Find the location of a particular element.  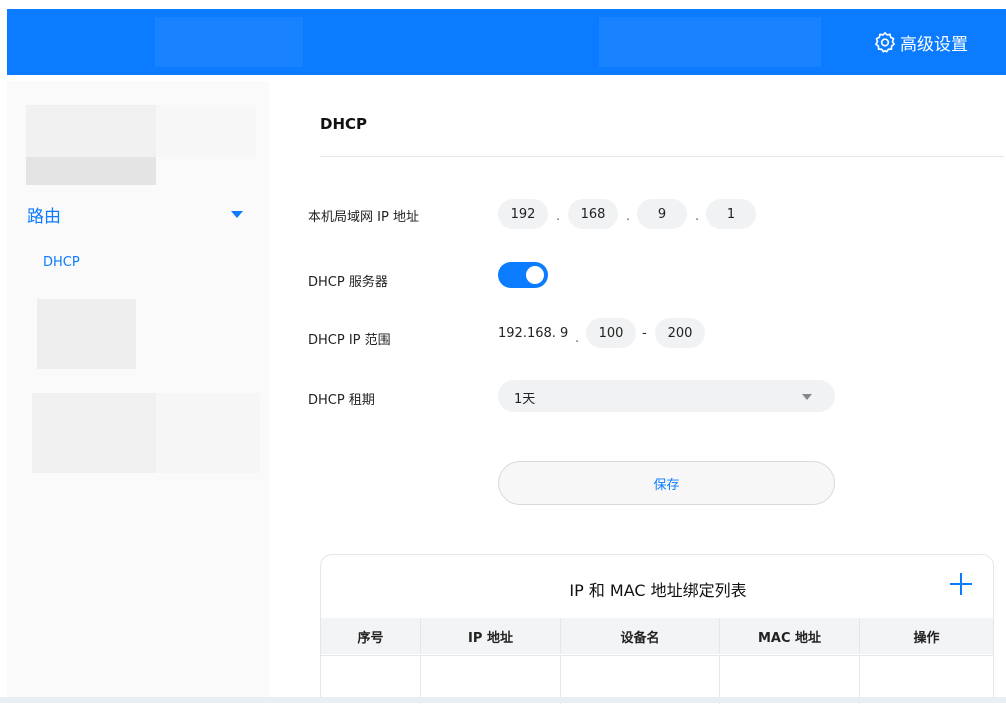

top-bar: 高级设置 is located at coordinates (506, 42).